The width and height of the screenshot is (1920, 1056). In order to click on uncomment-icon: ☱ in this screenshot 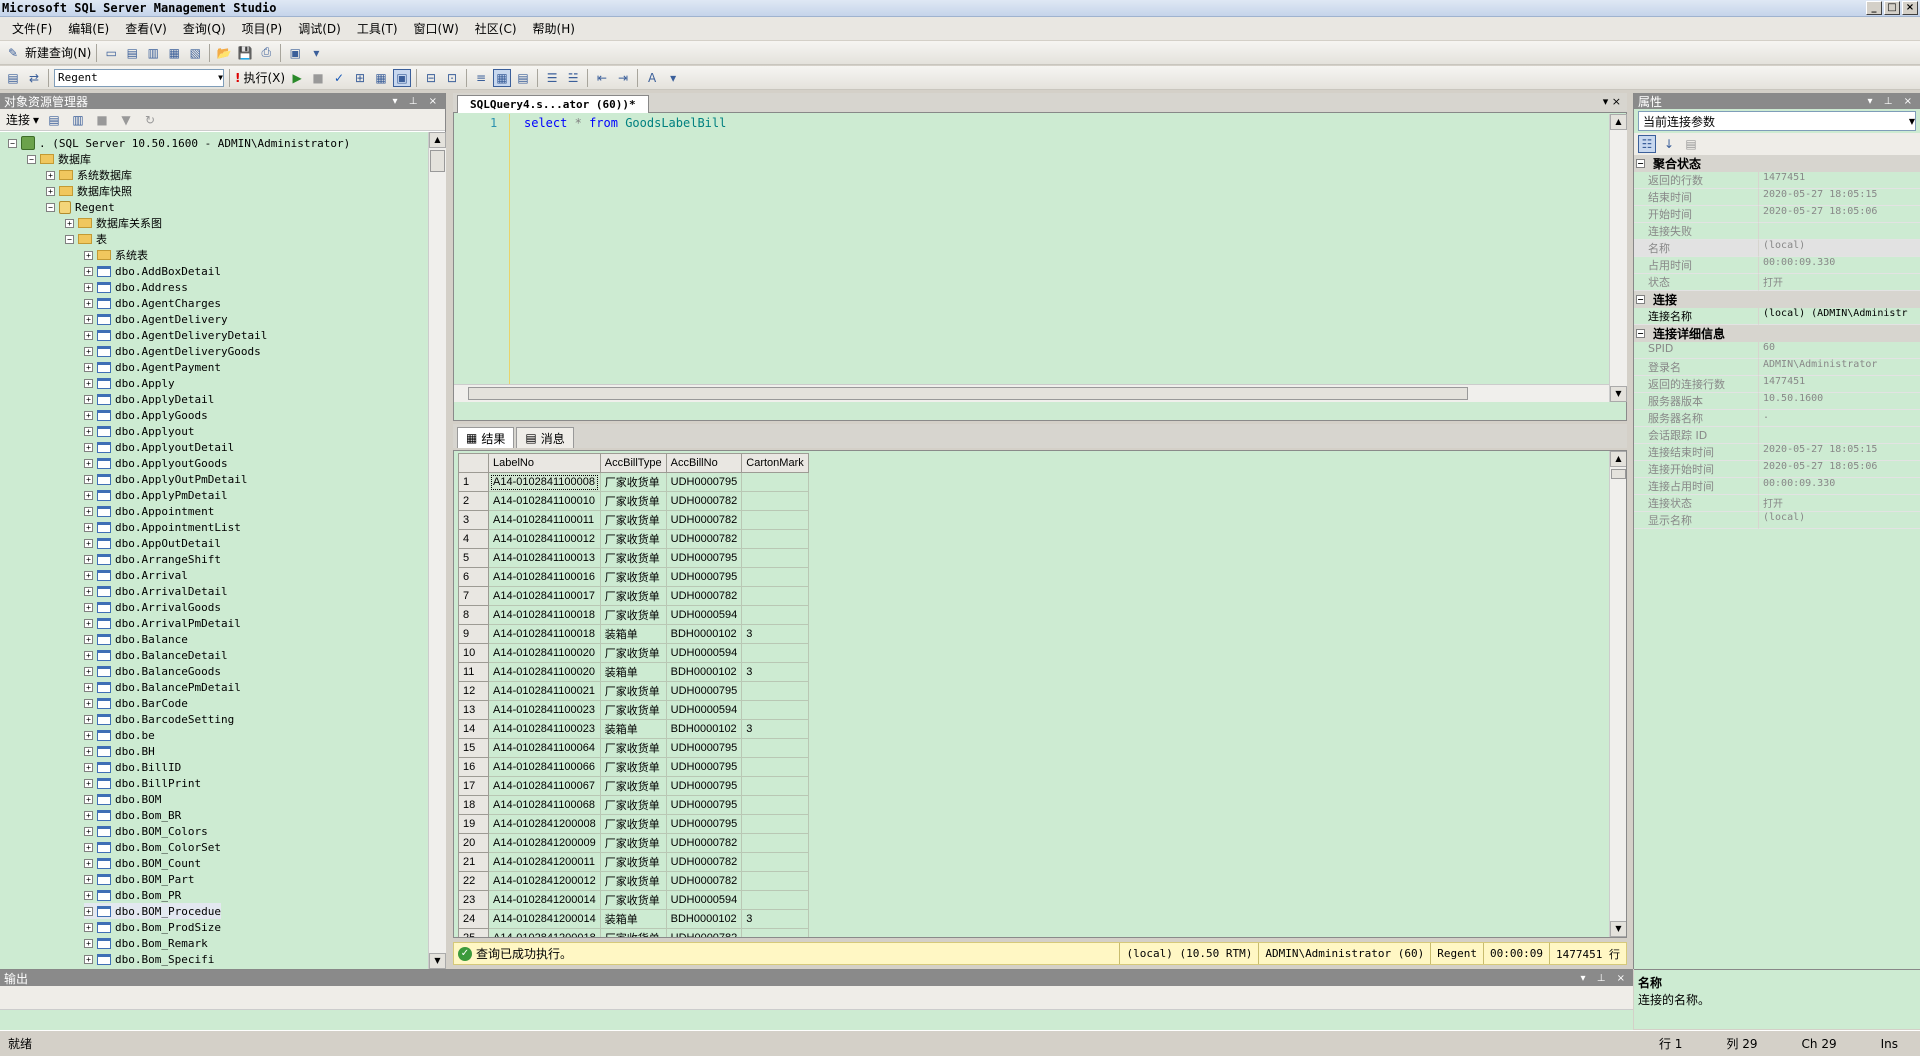, I will do `click(573, 78)`.